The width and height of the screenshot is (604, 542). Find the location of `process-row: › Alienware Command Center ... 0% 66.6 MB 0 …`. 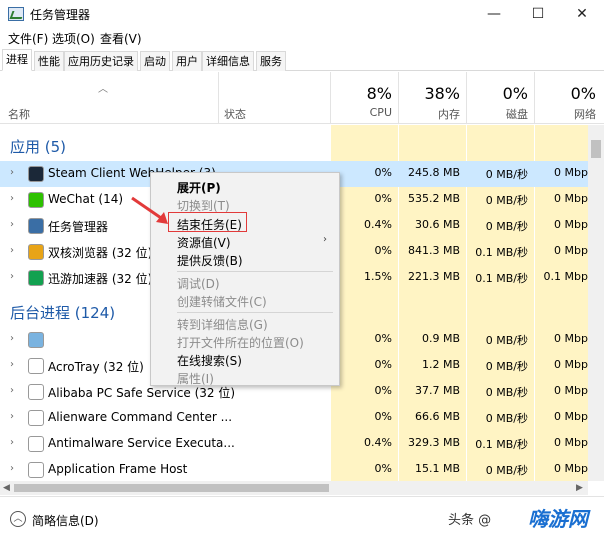

process-row: › Alienware Command Center ... 0% 66.6 MB 0 … is located at coordinates (294, 418).